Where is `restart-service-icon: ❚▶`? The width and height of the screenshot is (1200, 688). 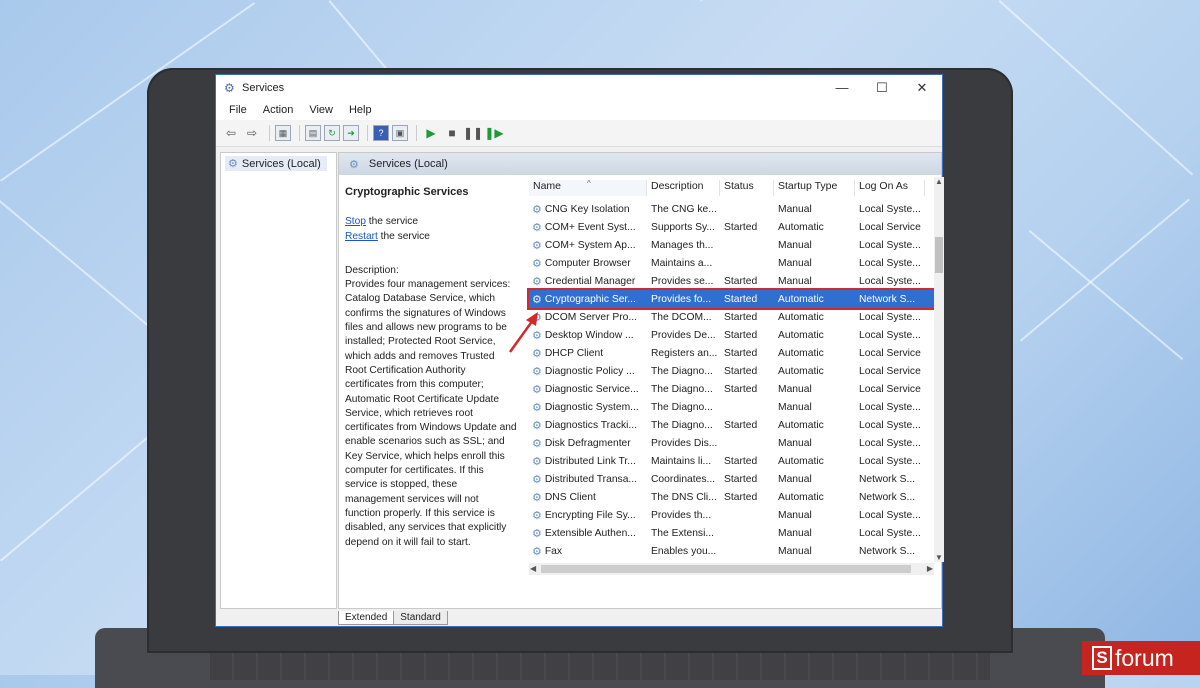 restart-service-icon: ❚▶ is located at coordinates (493, 133).